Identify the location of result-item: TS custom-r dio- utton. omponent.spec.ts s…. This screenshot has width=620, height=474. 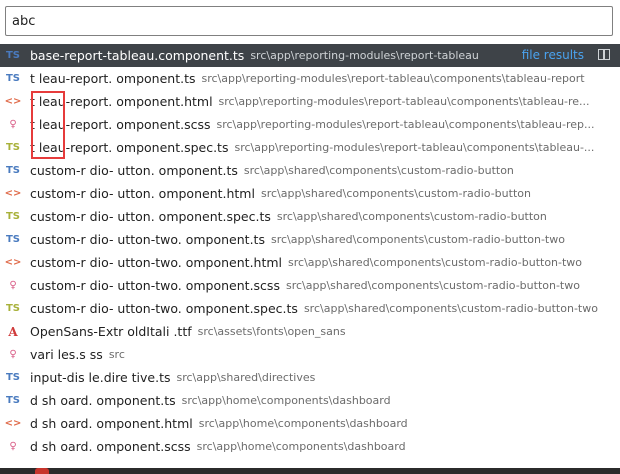
(310, 216).